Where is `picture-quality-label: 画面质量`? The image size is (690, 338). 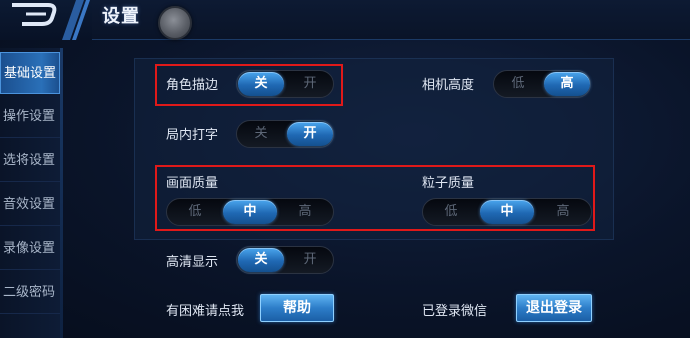 picture-quality-label: 画面质量 is located at coordinates (192, 183).